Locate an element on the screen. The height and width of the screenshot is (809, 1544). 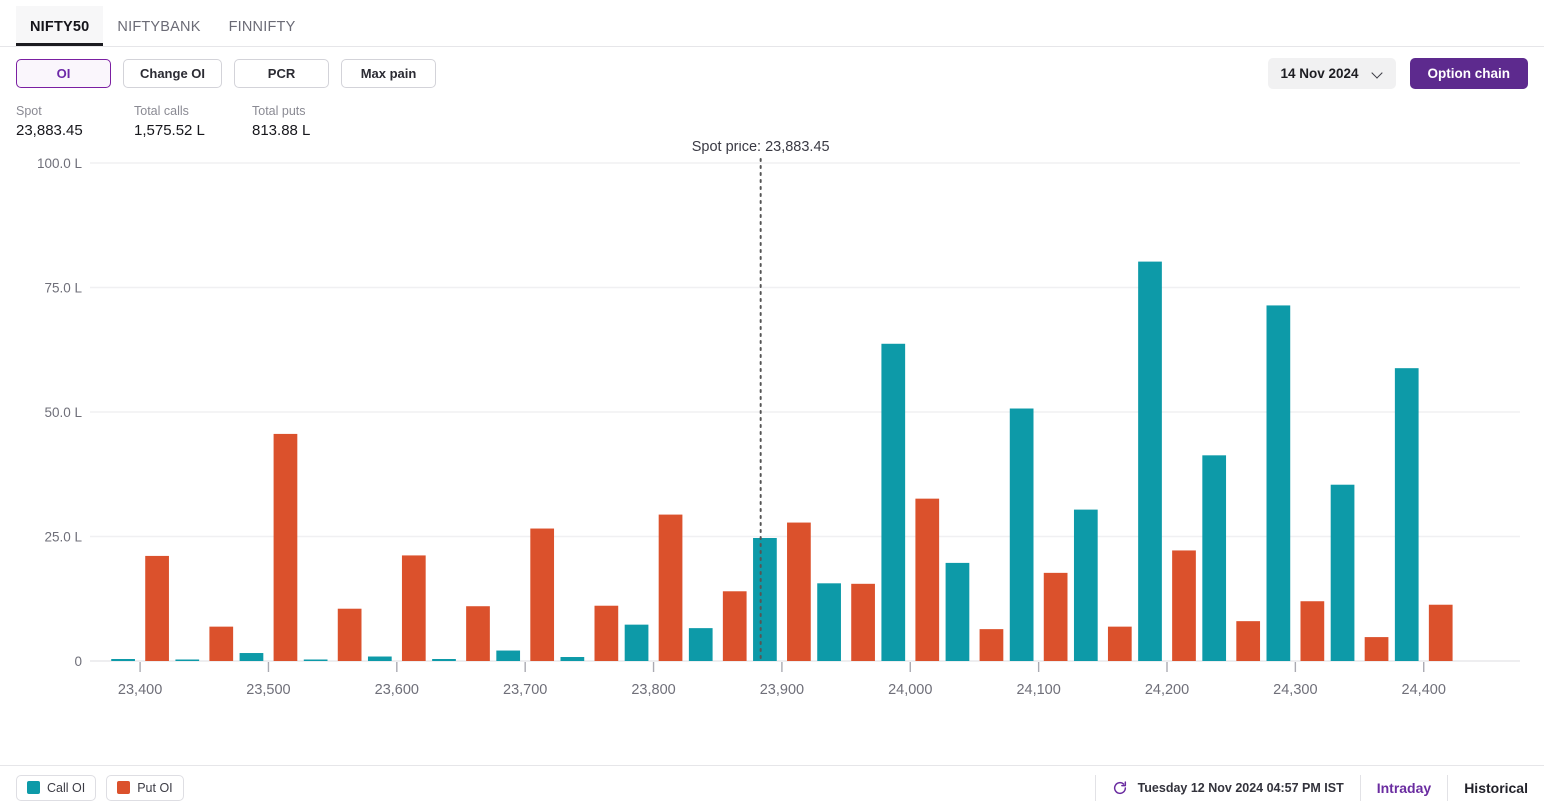
legend-item-call-oi: Call OI is located at coordinates (56, 787).